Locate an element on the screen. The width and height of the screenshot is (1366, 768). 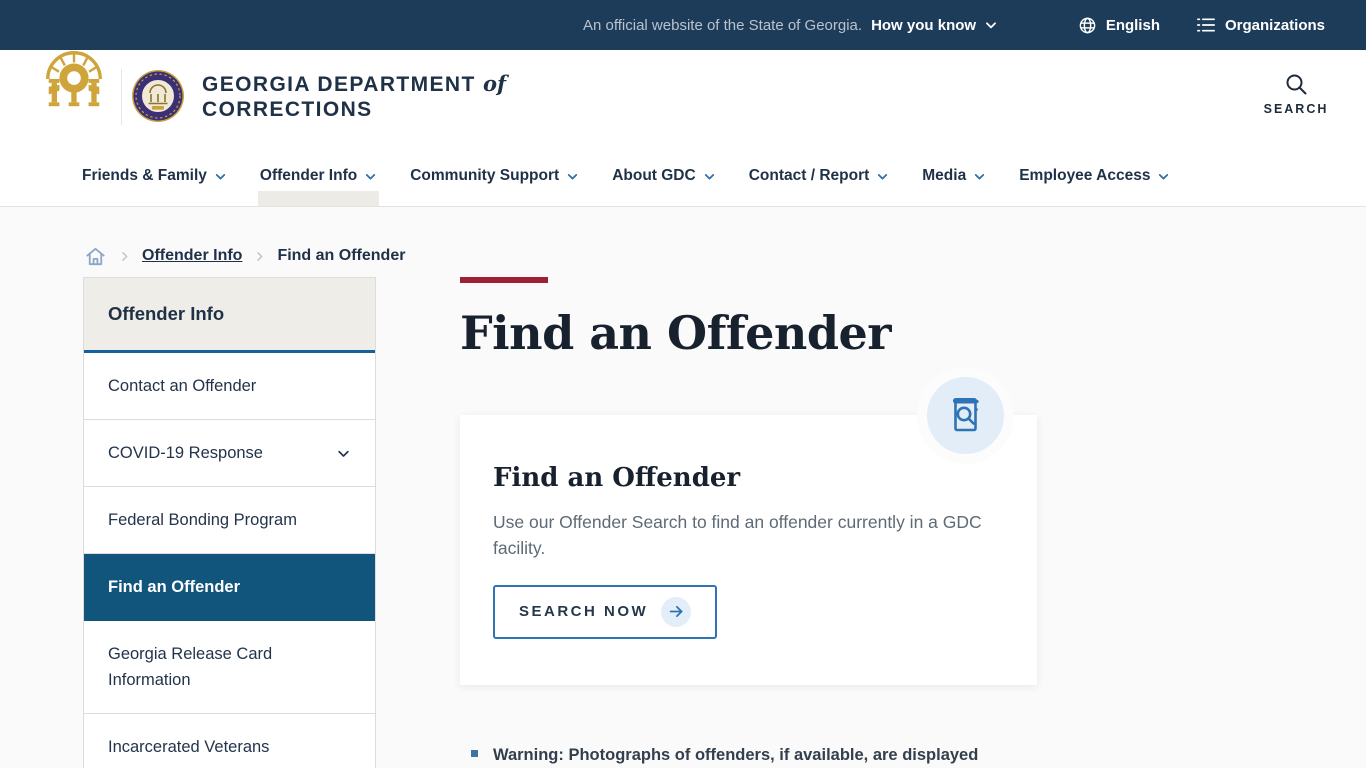
topbar-utility-links: English Organizations is located at coordinates (1201, 25).